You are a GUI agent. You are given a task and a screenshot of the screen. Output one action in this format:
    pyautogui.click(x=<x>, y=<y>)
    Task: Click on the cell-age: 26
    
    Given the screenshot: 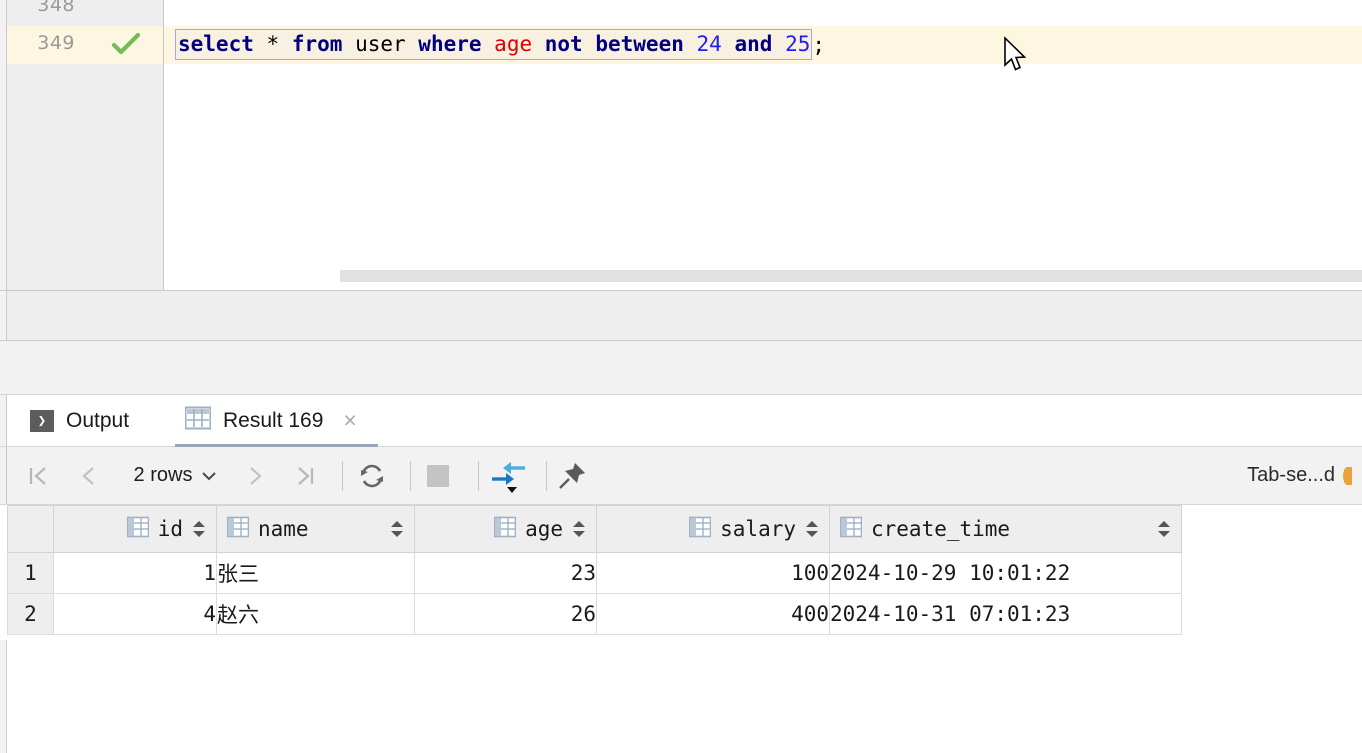 What is the action you would take?
    pyautogui.click(x=505, y=614)
    